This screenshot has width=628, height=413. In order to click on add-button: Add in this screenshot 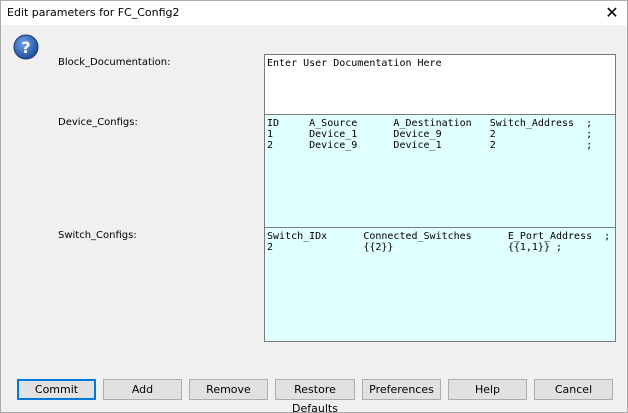, I will do `click(142, 389)`.